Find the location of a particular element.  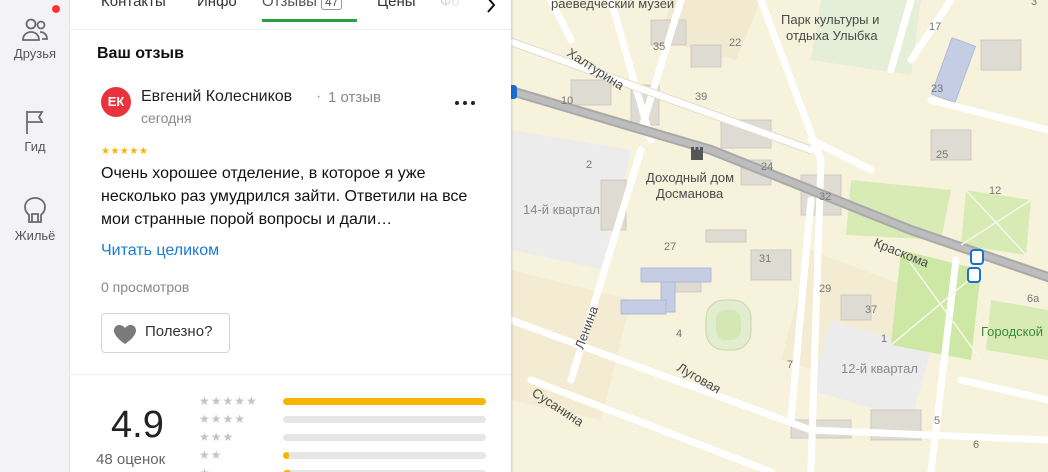

map-label-dom-2: Досманова is located at coordinates (690, 193).